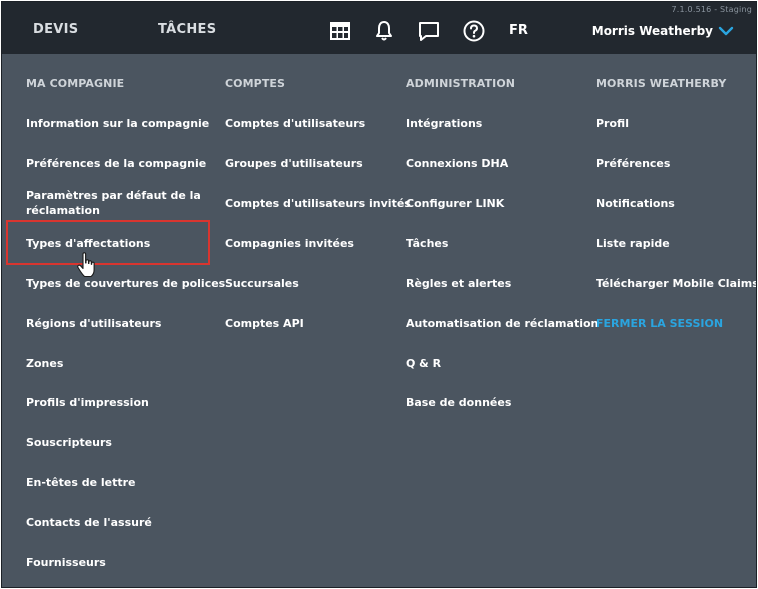 This screenshot has height=589, width=758. Describe the element at coordinates (89, 522) in the screenshot. I see `menu-item-contacts-assure: Contacts de l'assuré` at that location.